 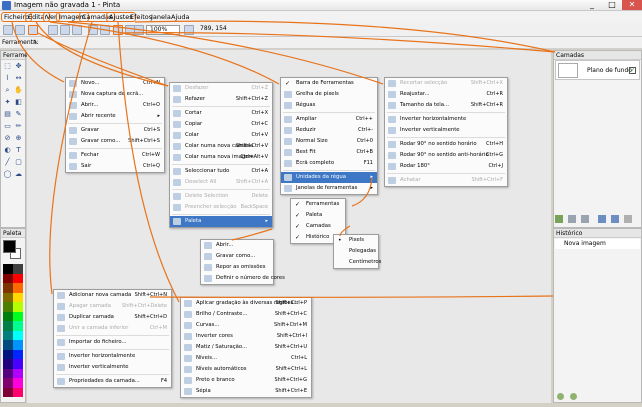 I want to click on adjust-menu-item: Sépia Shift+Ctrl+E, so click(x=246, y=391).